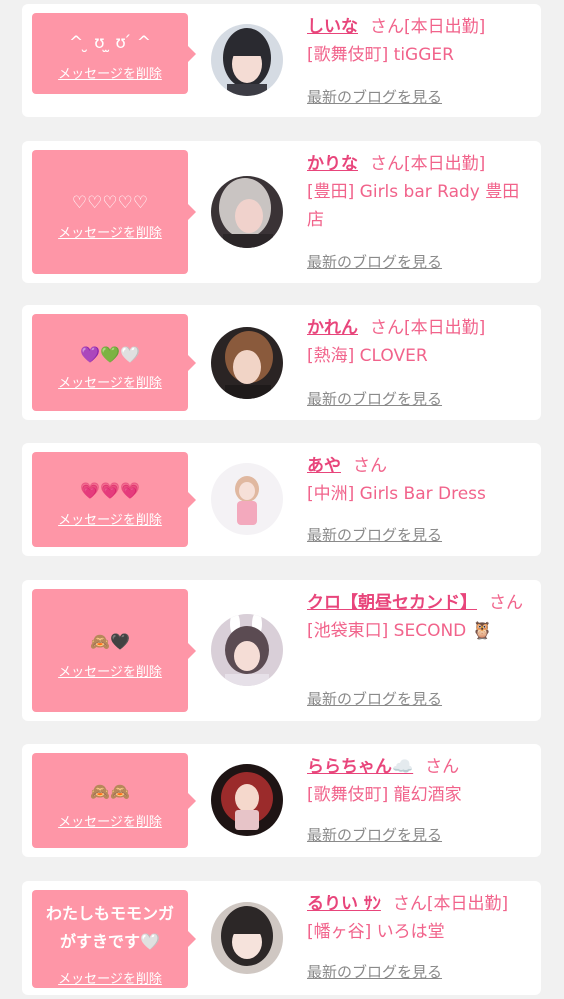 This screenshot has height=999, width=564. I want to click on cast-name-link: しいな, so click(332, 27).